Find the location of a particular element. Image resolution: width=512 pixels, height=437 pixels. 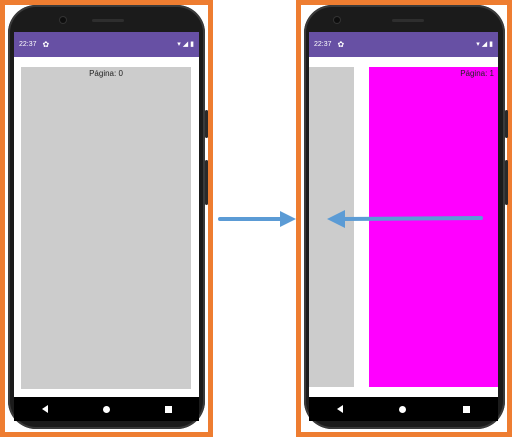

annotation-arrows is located at coordinates (350, 219).